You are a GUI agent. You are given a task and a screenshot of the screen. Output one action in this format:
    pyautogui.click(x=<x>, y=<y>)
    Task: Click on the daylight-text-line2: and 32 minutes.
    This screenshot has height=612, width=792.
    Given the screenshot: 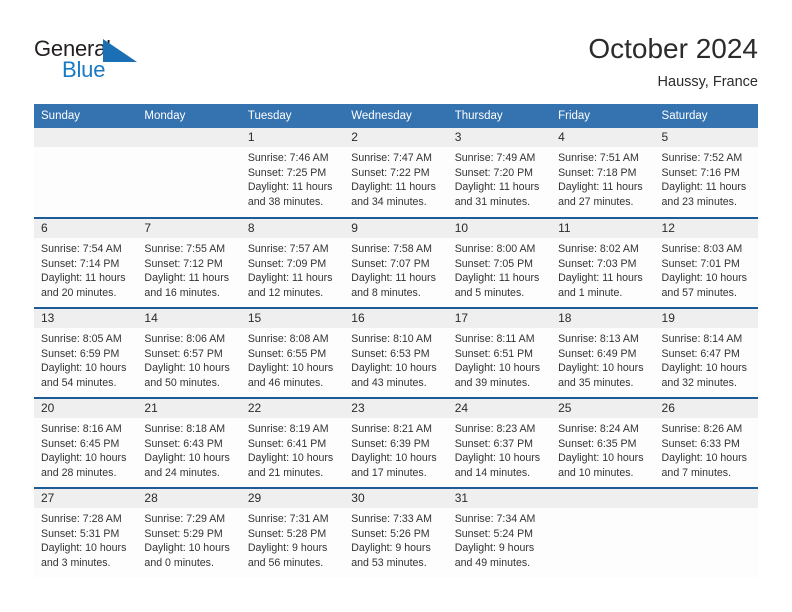 What is the action you would take?
    pyautogui.click(x=699, y=382)
    